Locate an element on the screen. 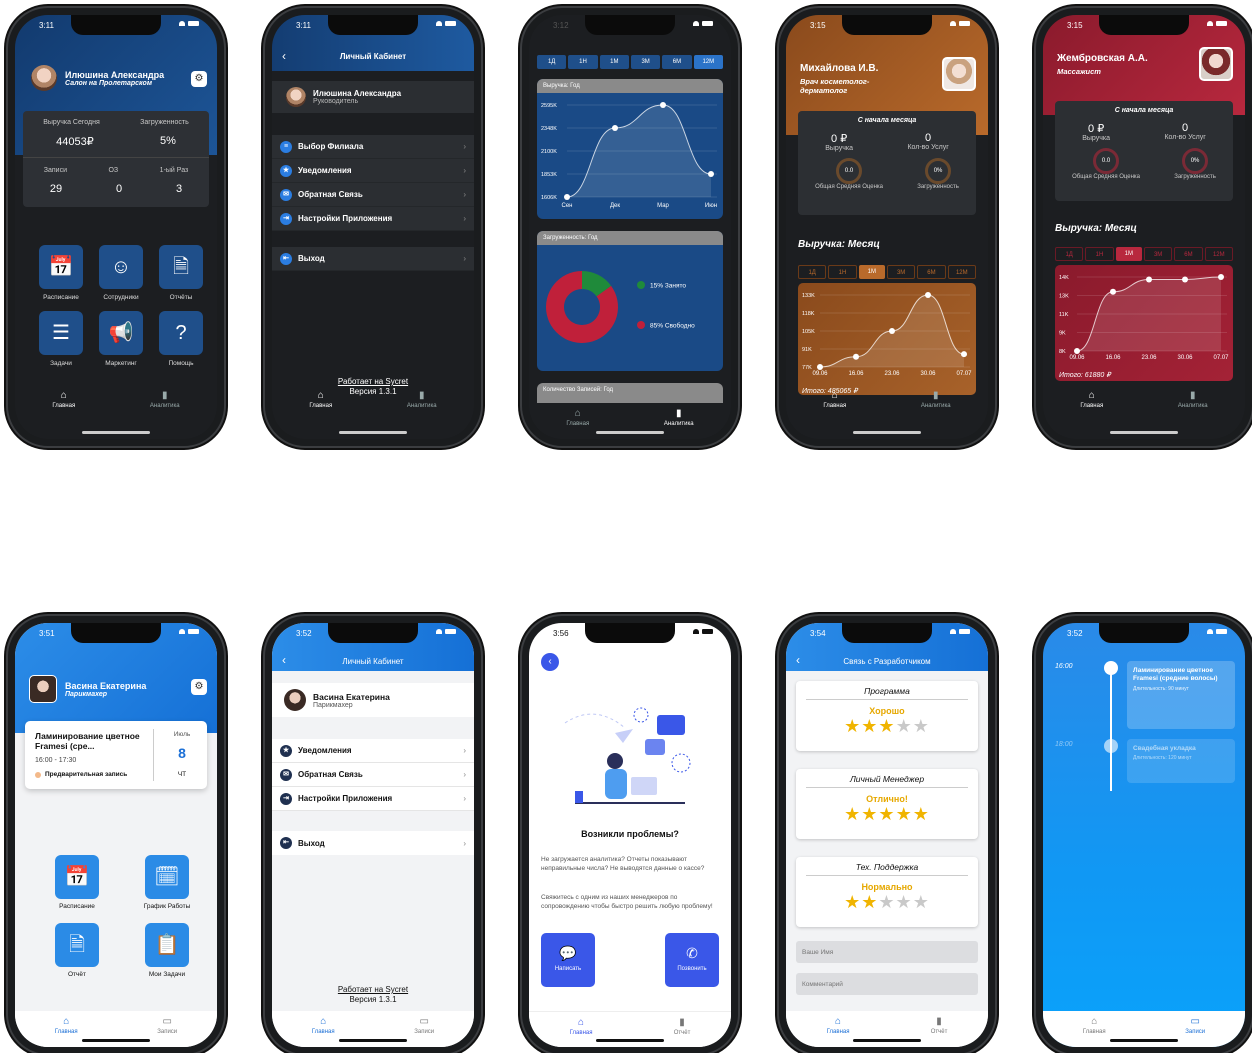 The image size is (1252, 1053). home-icon: ⌂ is located at coordinates (1094, 1021).